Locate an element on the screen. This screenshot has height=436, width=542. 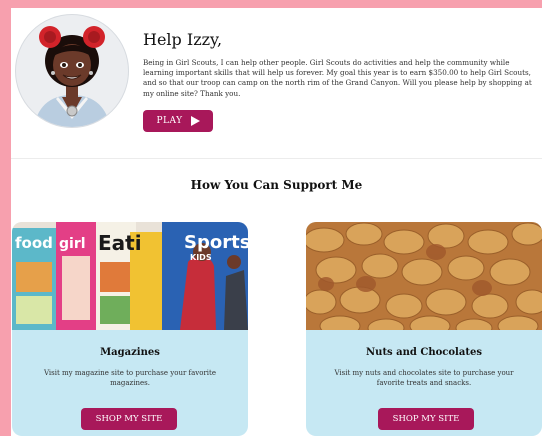
avatar is located at coordinates (72, 71).